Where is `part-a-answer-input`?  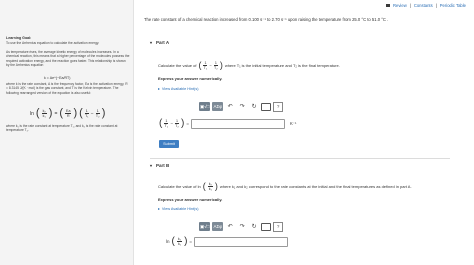 part-a-answer-input is located at coordinates (237, 123).